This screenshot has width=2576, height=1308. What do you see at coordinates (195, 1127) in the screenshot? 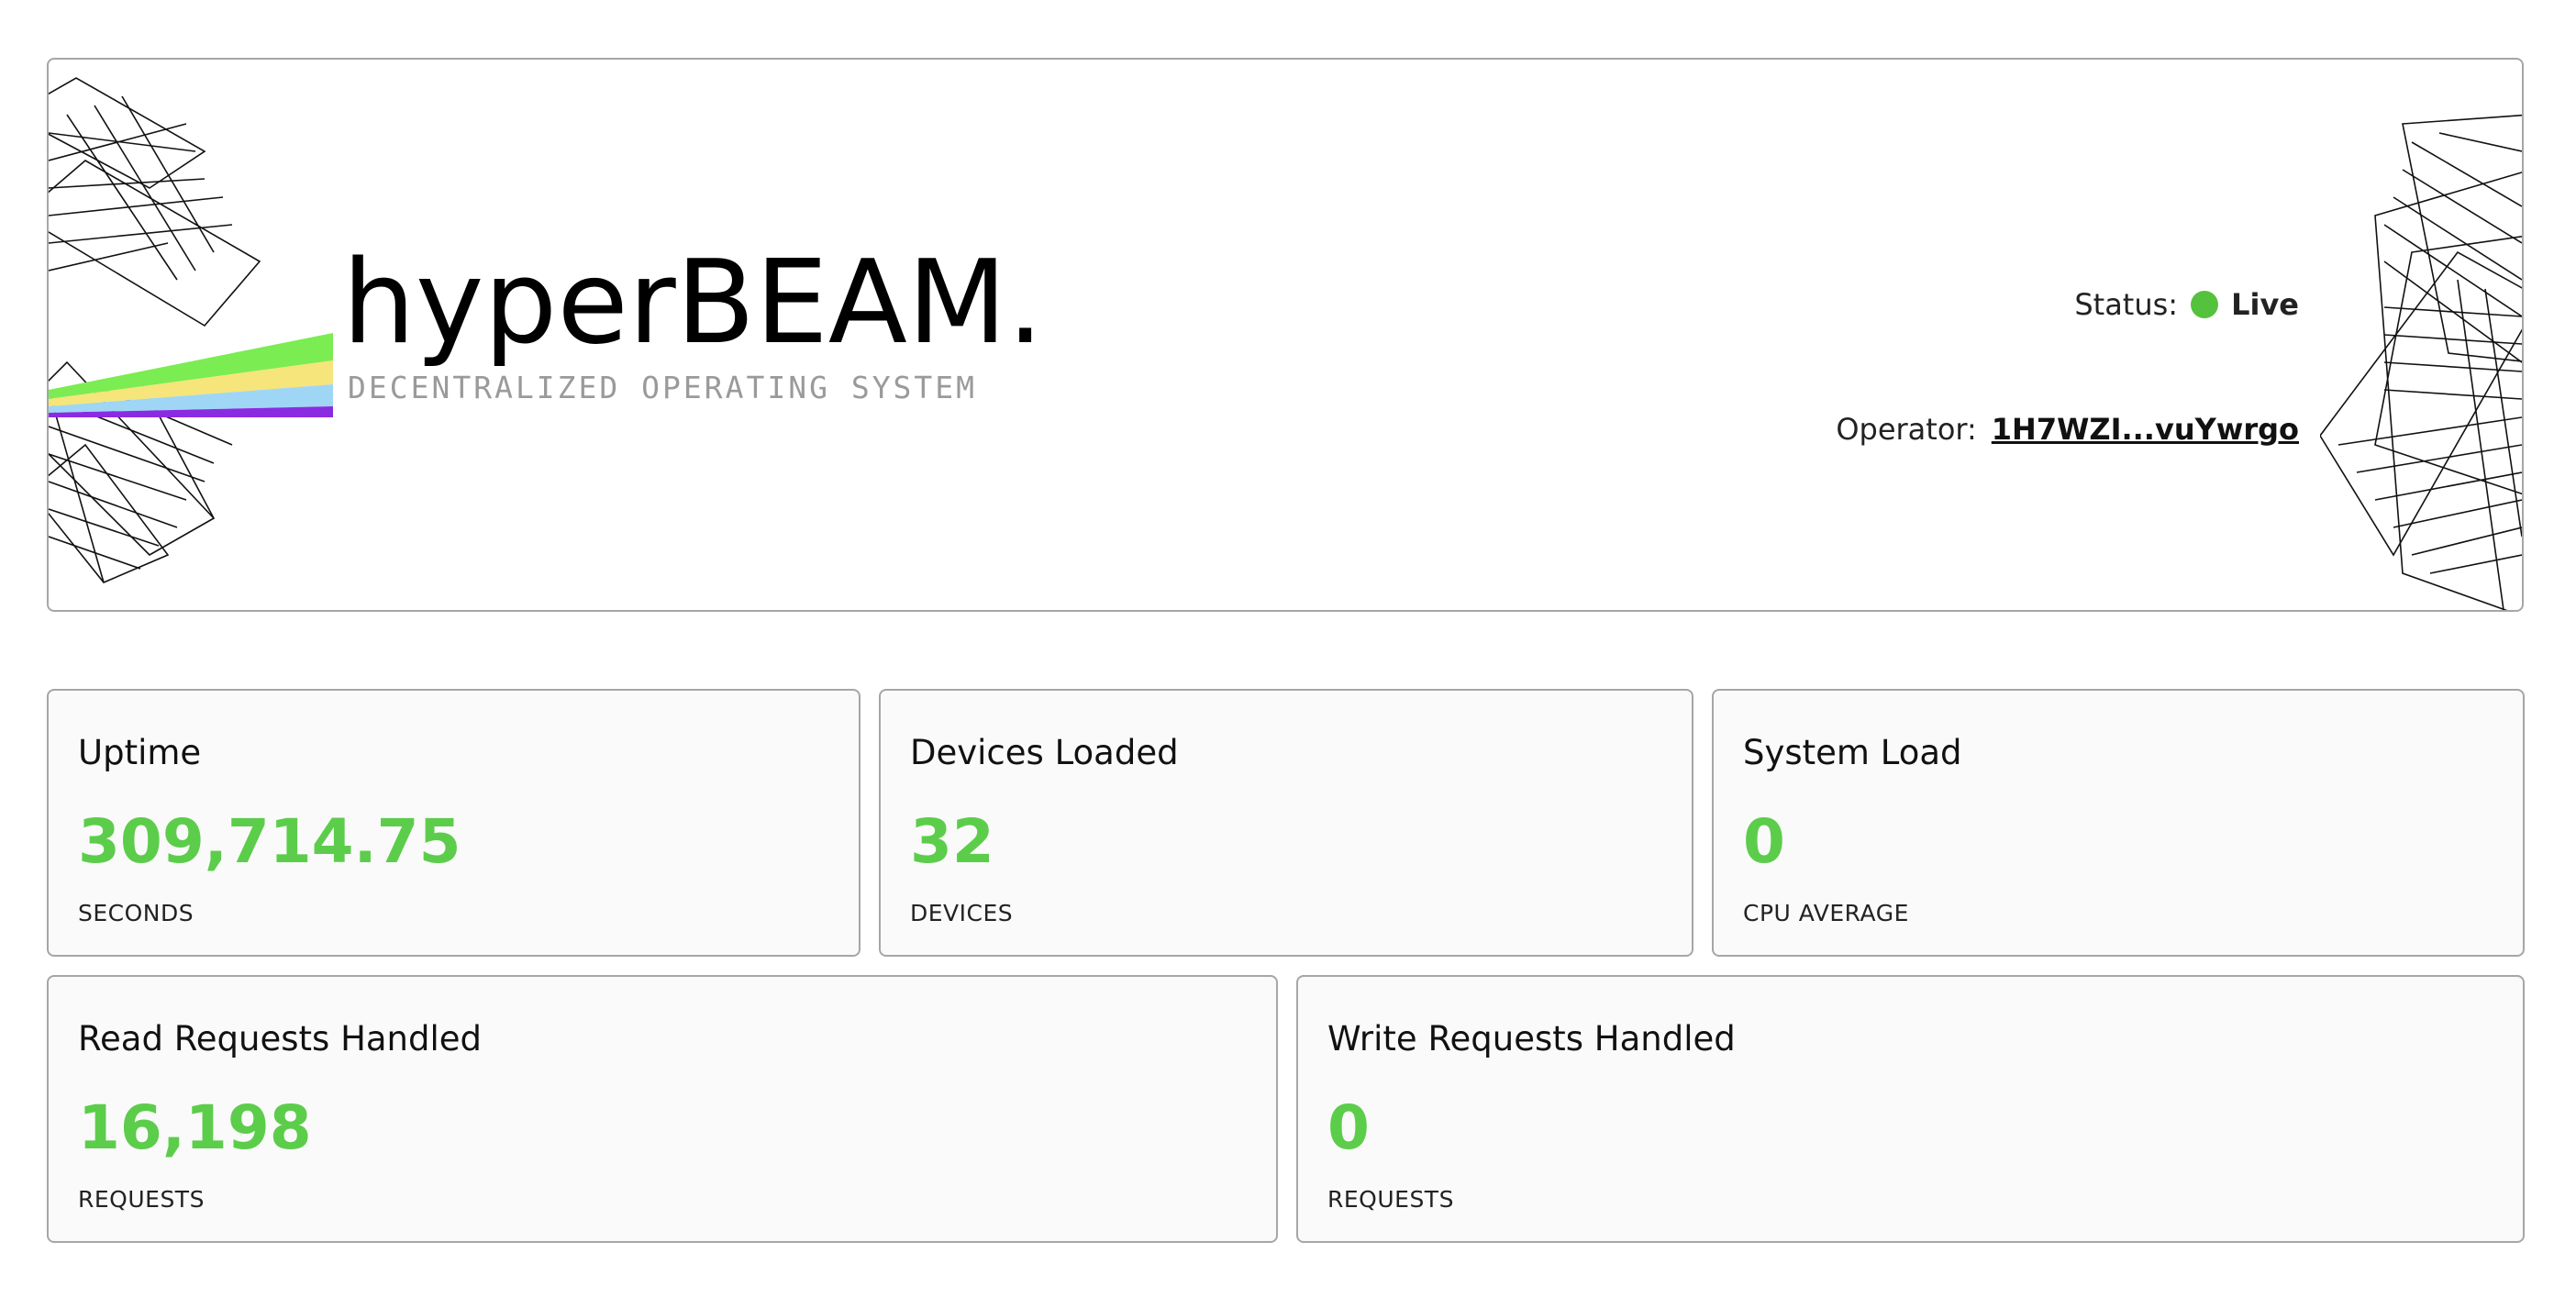
I see `metric-value: 16,198` at bounding box center [195, 1127].